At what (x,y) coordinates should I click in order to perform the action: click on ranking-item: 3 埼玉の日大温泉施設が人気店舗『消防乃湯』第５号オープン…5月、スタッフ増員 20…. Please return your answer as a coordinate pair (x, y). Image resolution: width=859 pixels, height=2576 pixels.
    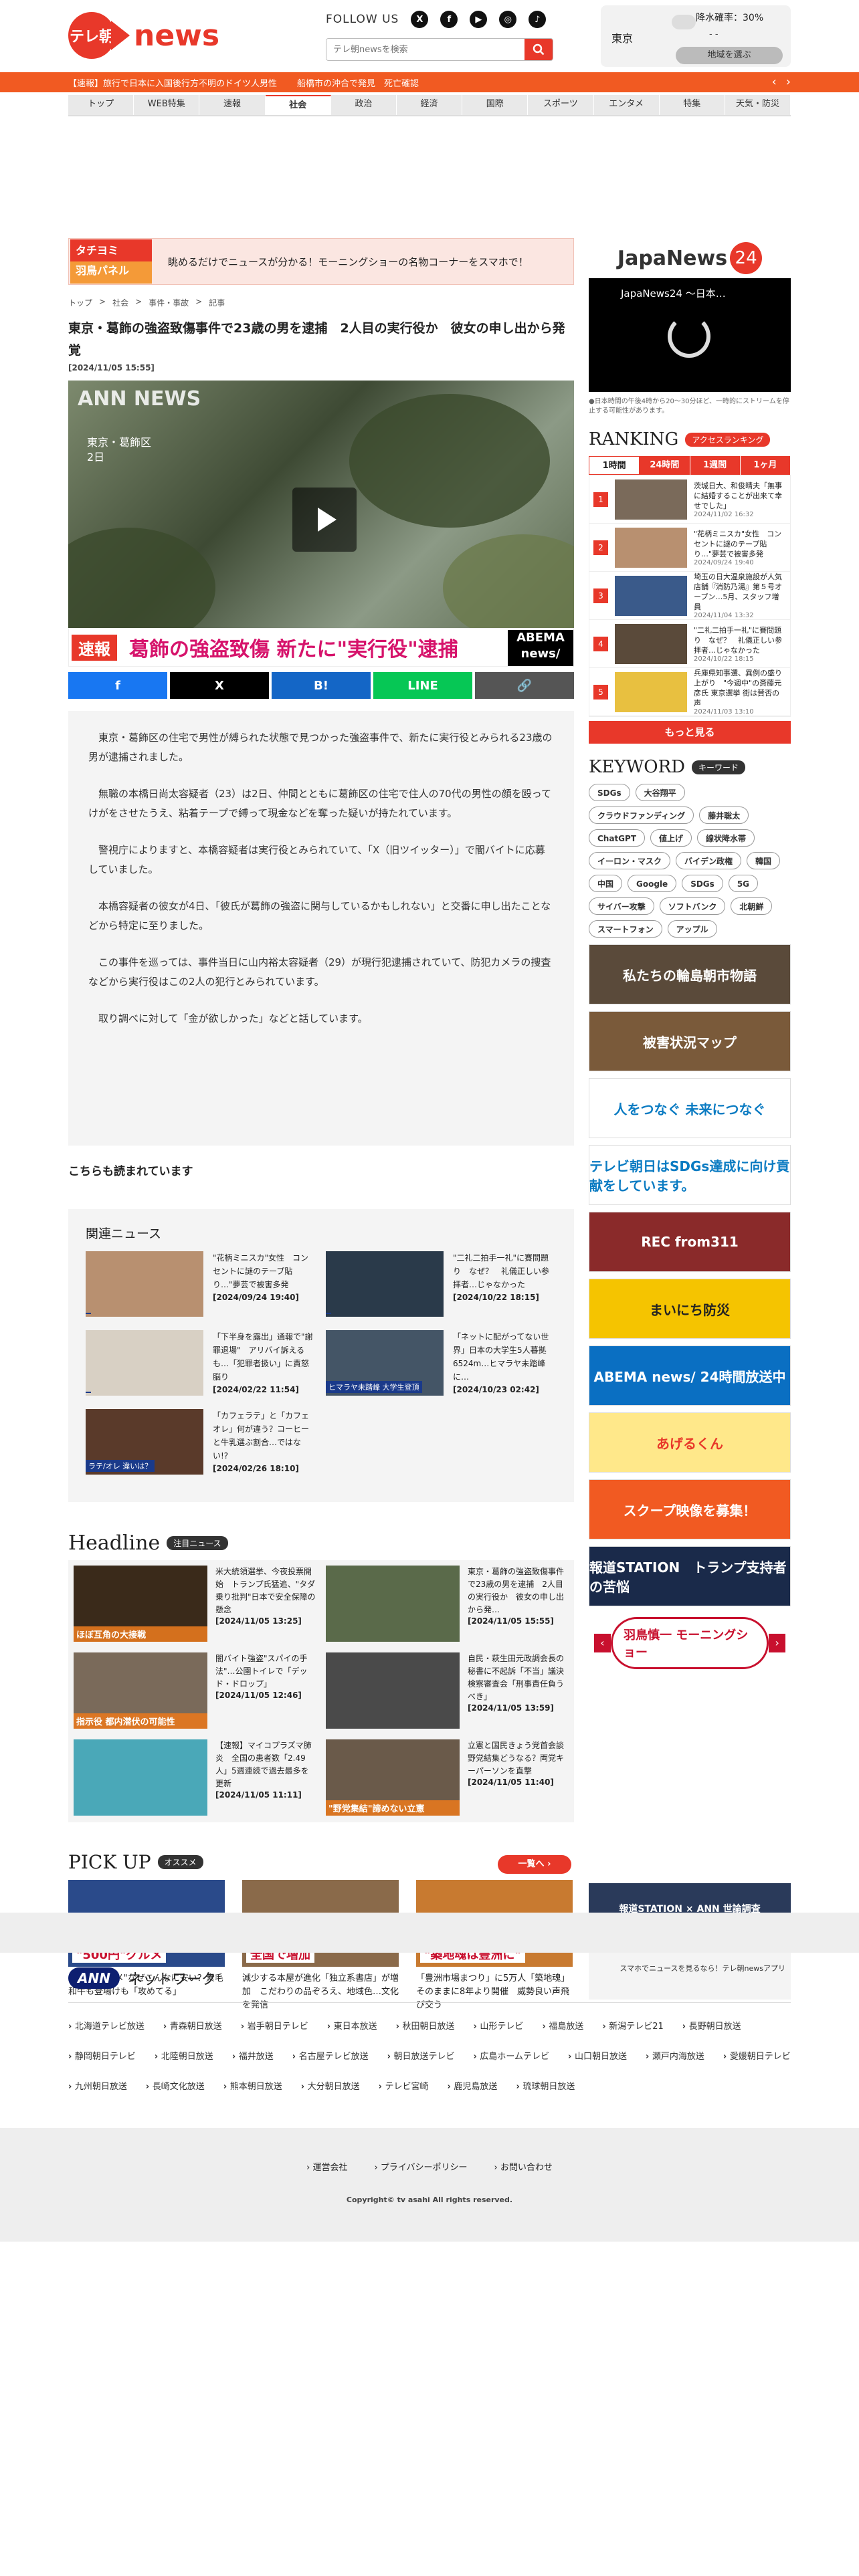
    Looking at the image, I should click on (689, 596).